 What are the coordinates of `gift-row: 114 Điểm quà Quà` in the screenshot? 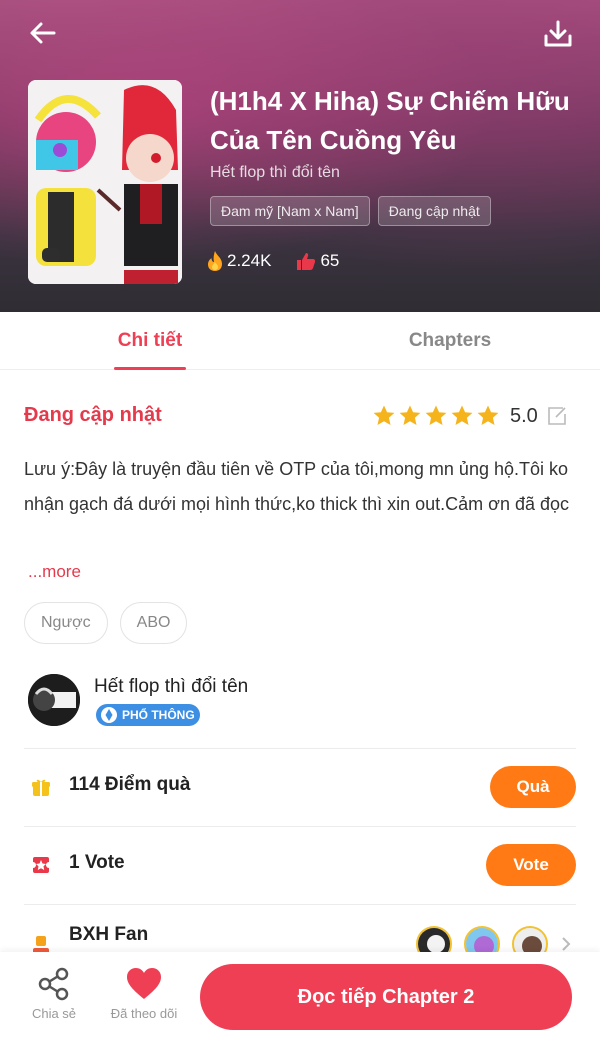 It's located at (300, 787).